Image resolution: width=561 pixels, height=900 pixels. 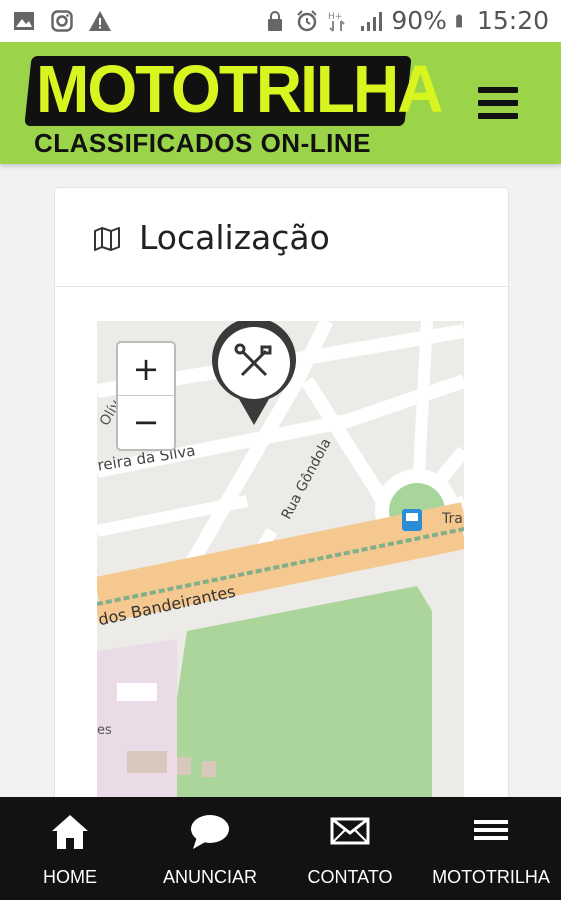 What do you see at coordinates (498, 103) in the screenshot?
I see `hamburger-icon` at bounding box center [498, 103].